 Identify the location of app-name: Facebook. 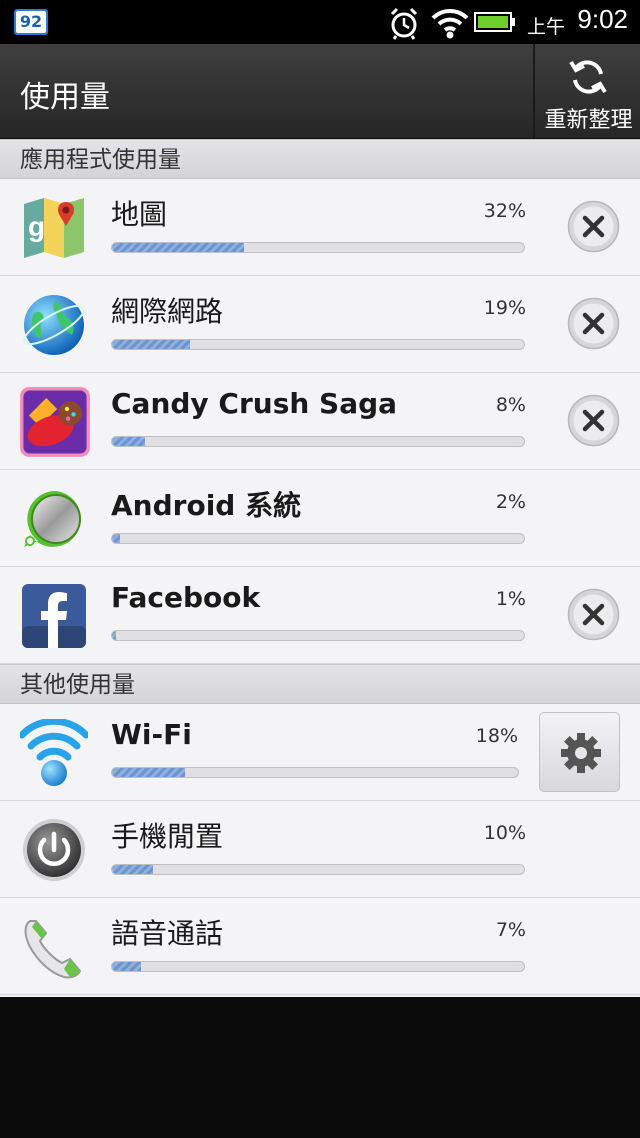
(186, 597).